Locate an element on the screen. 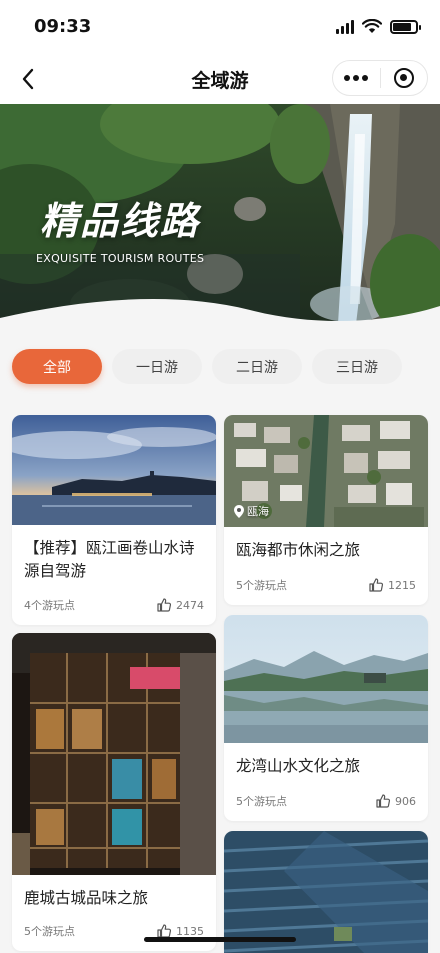  tab-one-day: 一日游 is located at coordinates (157, 366).